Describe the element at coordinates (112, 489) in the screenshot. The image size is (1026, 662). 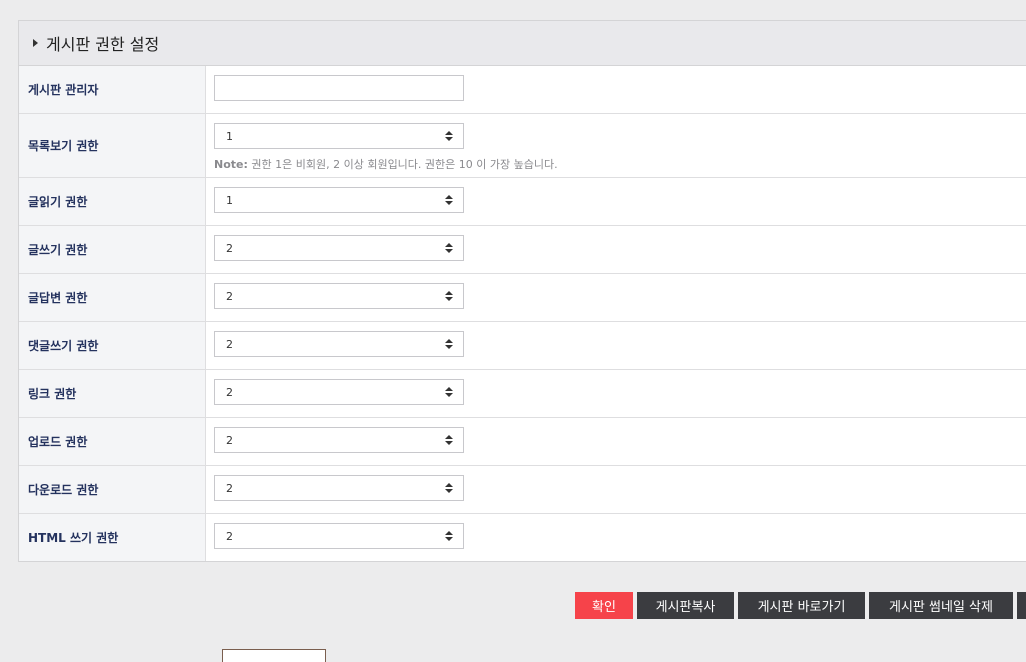
I see `row-label: 다운로드 권한` at that location.